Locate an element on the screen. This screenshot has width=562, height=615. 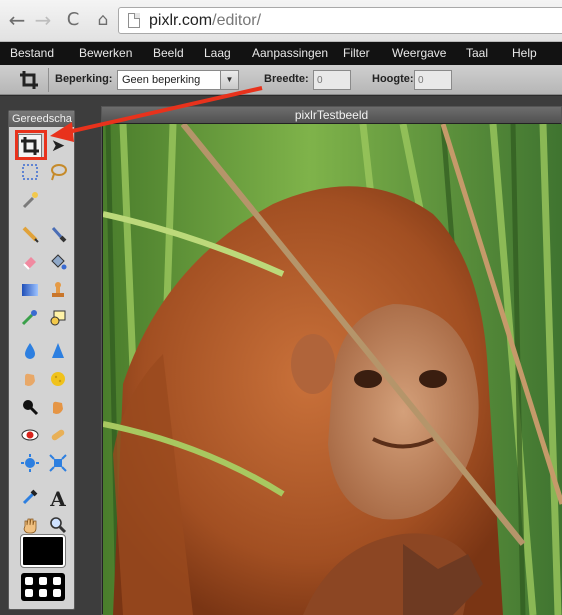
pinch-icon is located at coordinates (58, 465).